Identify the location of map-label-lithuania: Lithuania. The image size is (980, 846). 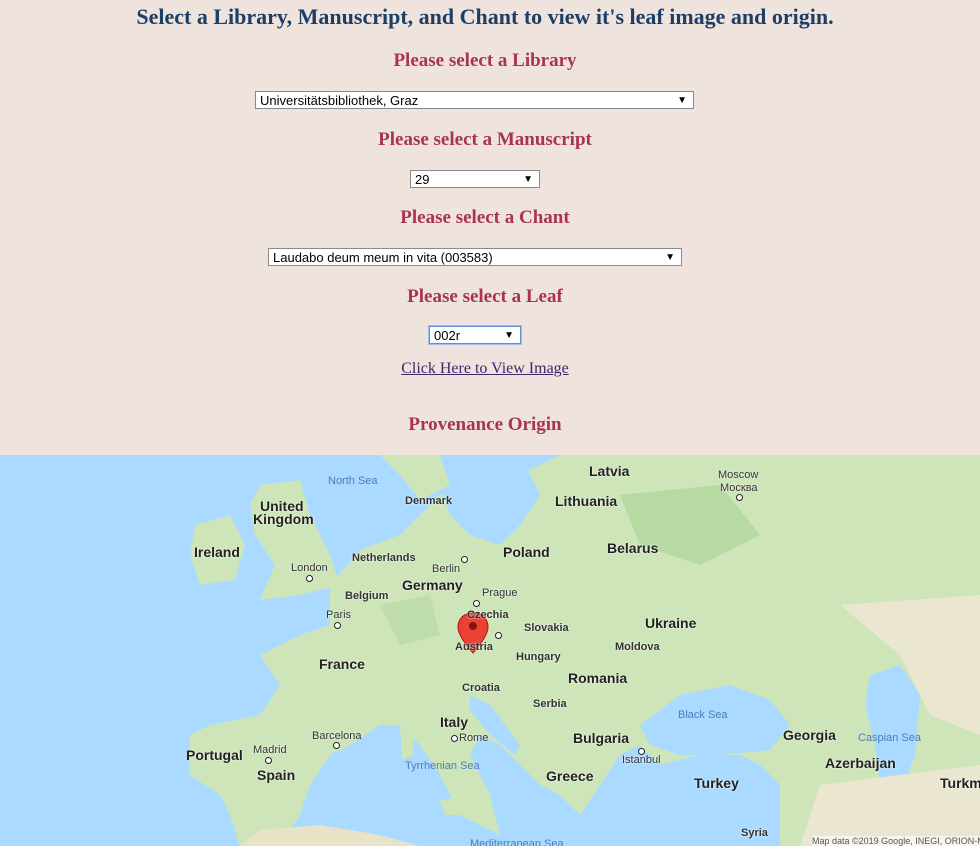
(586, 501).